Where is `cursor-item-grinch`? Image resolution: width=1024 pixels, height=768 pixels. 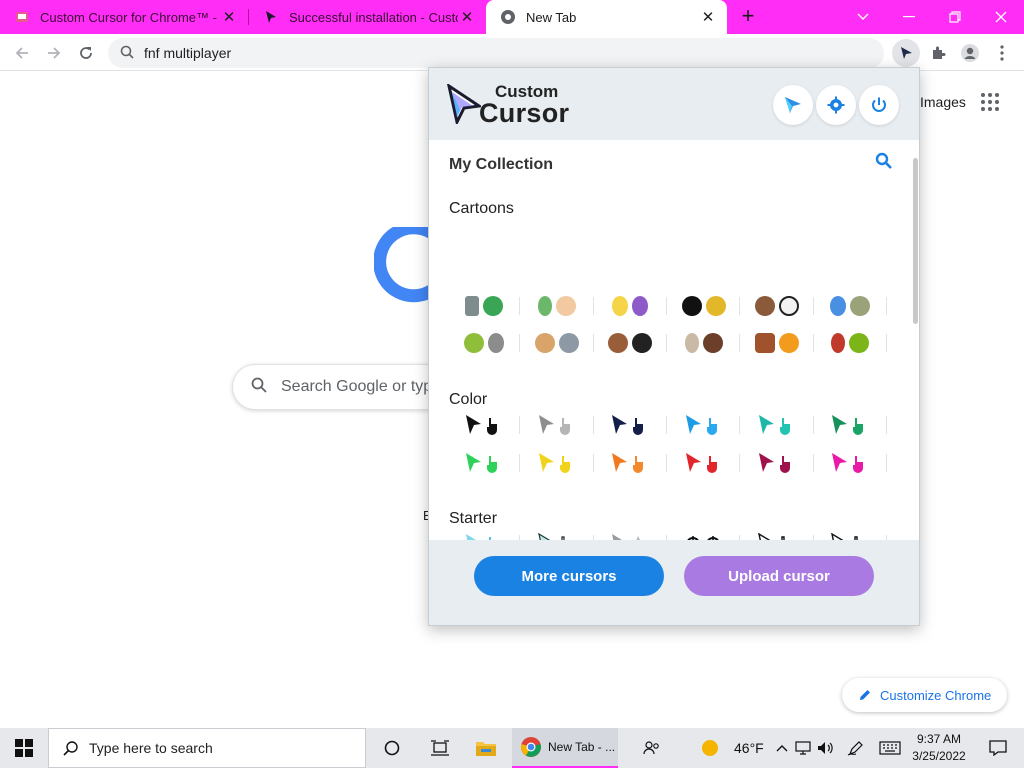
cursor-item-grinch is located at coordinates (851, 343).